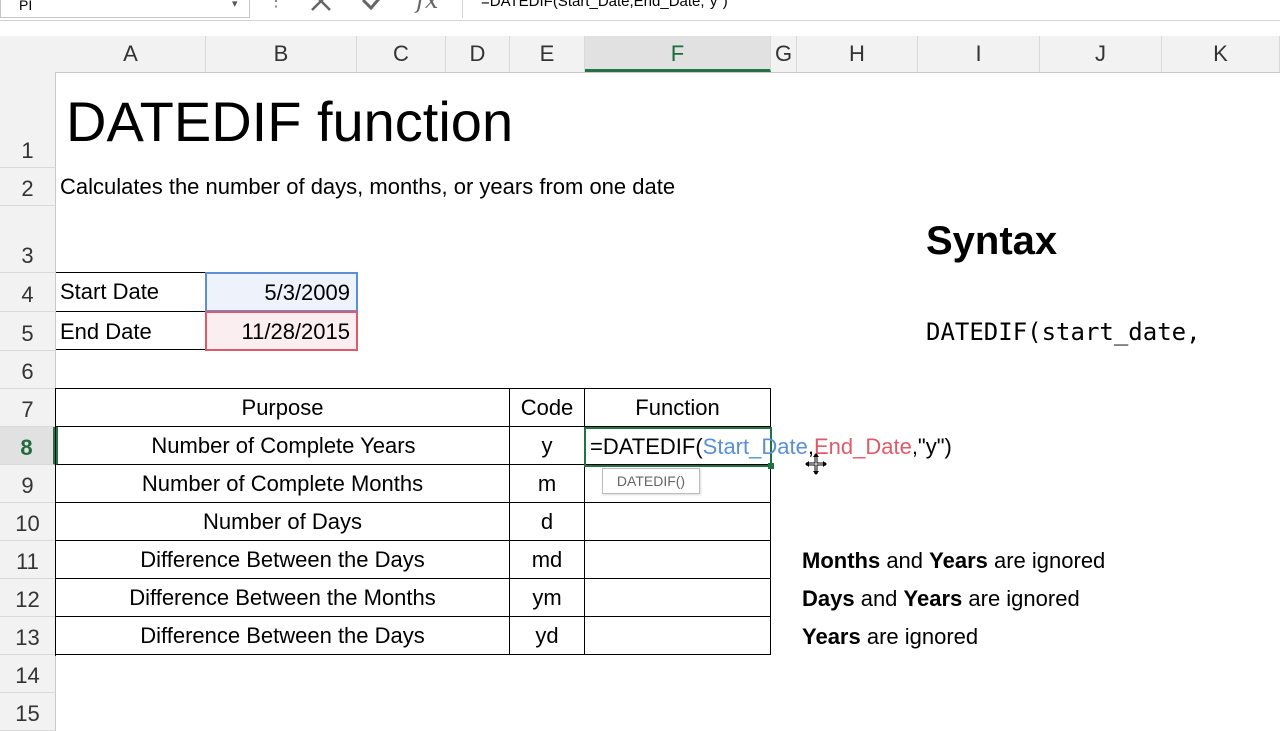 This screenshot has height=731, width=1280. What do you see at coordinates (307, 292) in the screenshot?
I see `start-date-value: 5/3/2009` at bounding box center [307, 292].